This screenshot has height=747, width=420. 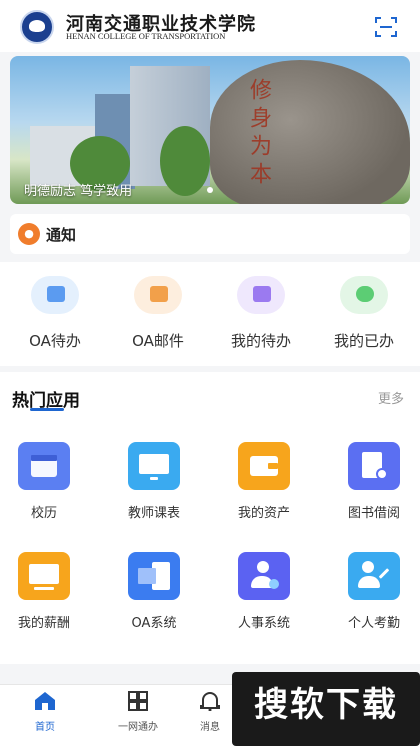 What do you see at coordinates (55, 295) in the screenshot?
I see `folder-icon` at bounding box center [55, 295].